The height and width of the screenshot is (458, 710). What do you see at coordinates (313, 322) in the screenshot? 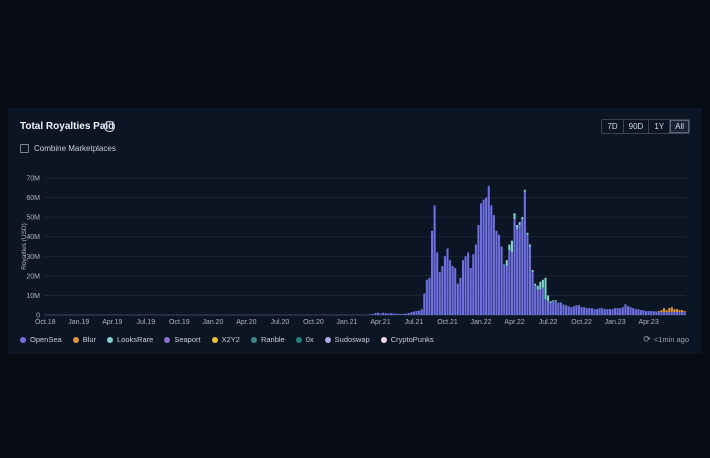
I see `x-tick-label: Oct.20` at bounding box center [313, 322].